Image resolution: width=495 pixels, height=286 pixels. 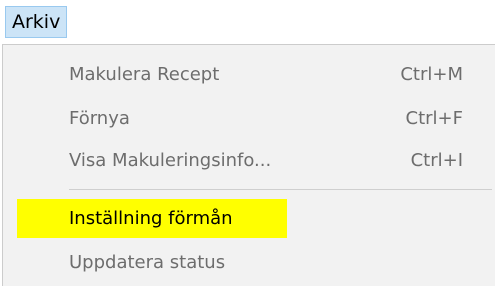 I want to click on menu-item-label: Inställning förmån, so click(x=151, y=218).